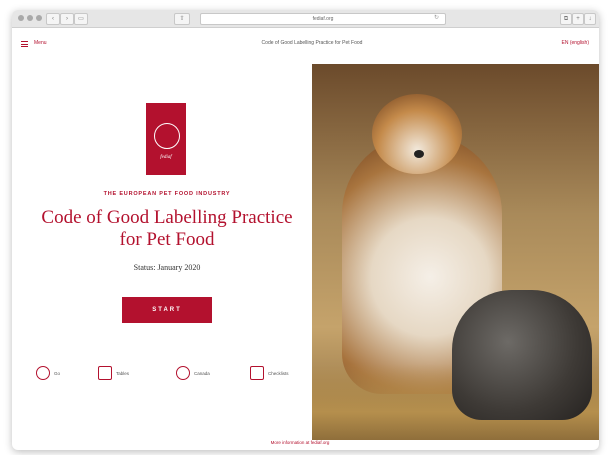 The height and width of the screenshot is (455, 608). I want to click on fediaf-logo: fediaf, so click(166, 139).